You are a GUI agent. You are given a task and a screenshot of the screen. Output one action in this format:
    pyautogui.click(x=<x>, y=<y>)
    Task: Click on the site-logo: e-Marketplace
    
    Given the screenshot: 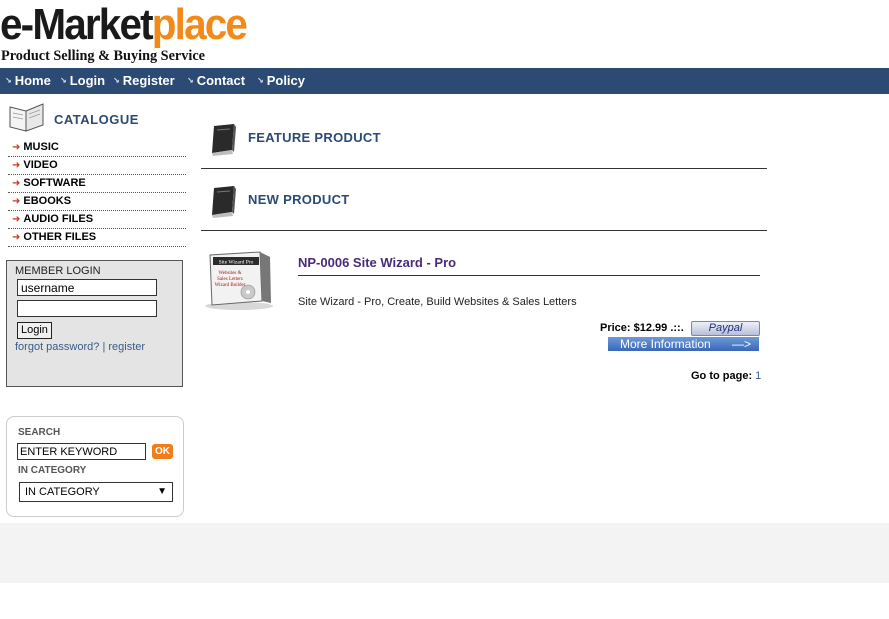 What is the action you would take?
    pyautogui.click(x=133, y=25)
    